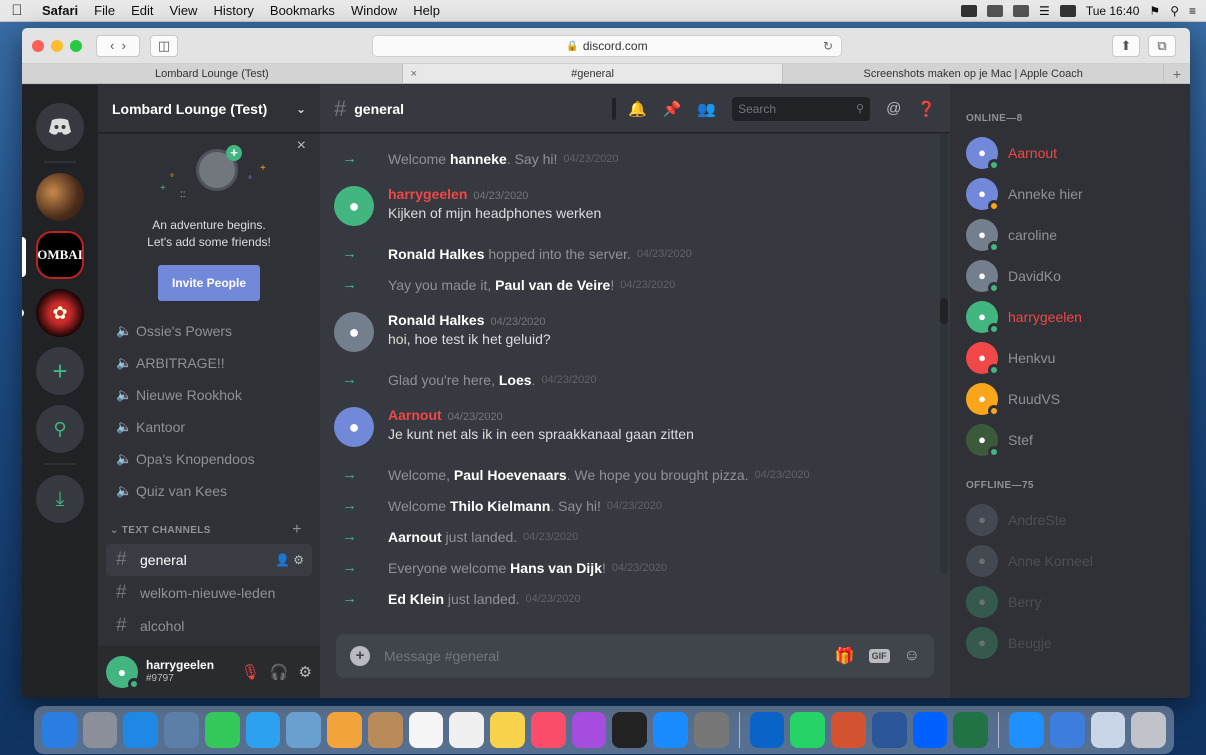  Describe the element at coordinates (305, 672) in the screenshot. I see `gear-icon: ⚙` at that location.